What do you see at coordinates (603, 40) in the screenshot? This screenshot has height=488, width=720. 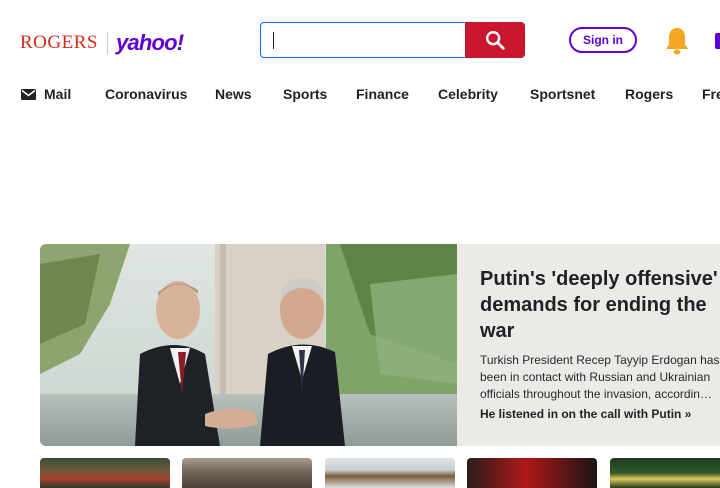 I see `sign-in-button: Sign in` at bounding box center [603, 40].